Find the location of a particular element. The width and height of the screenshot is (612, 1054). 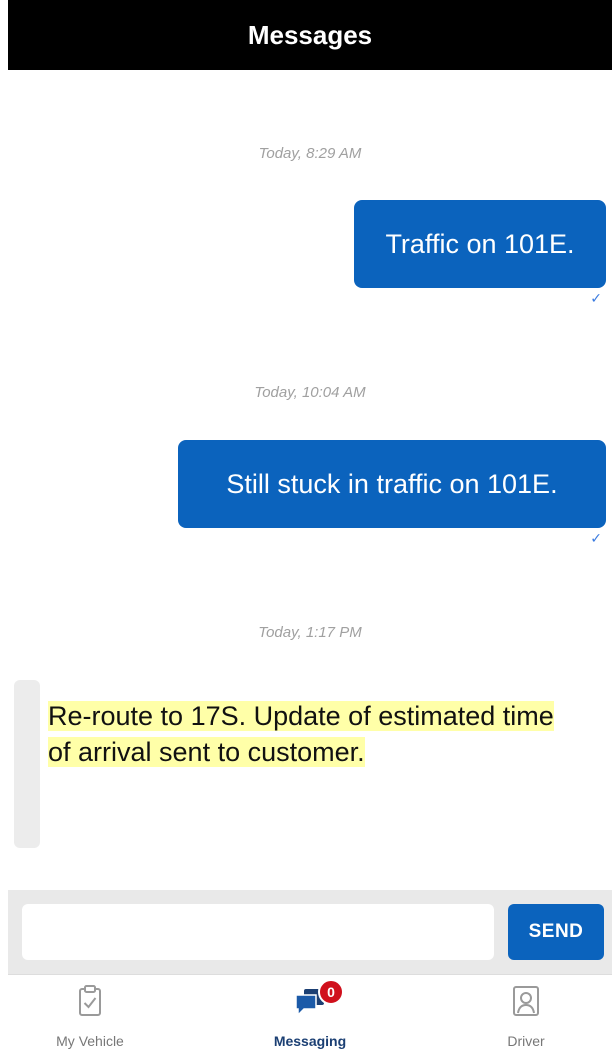

tab-label: My Vehicle is located at coordinates (90, 1041).